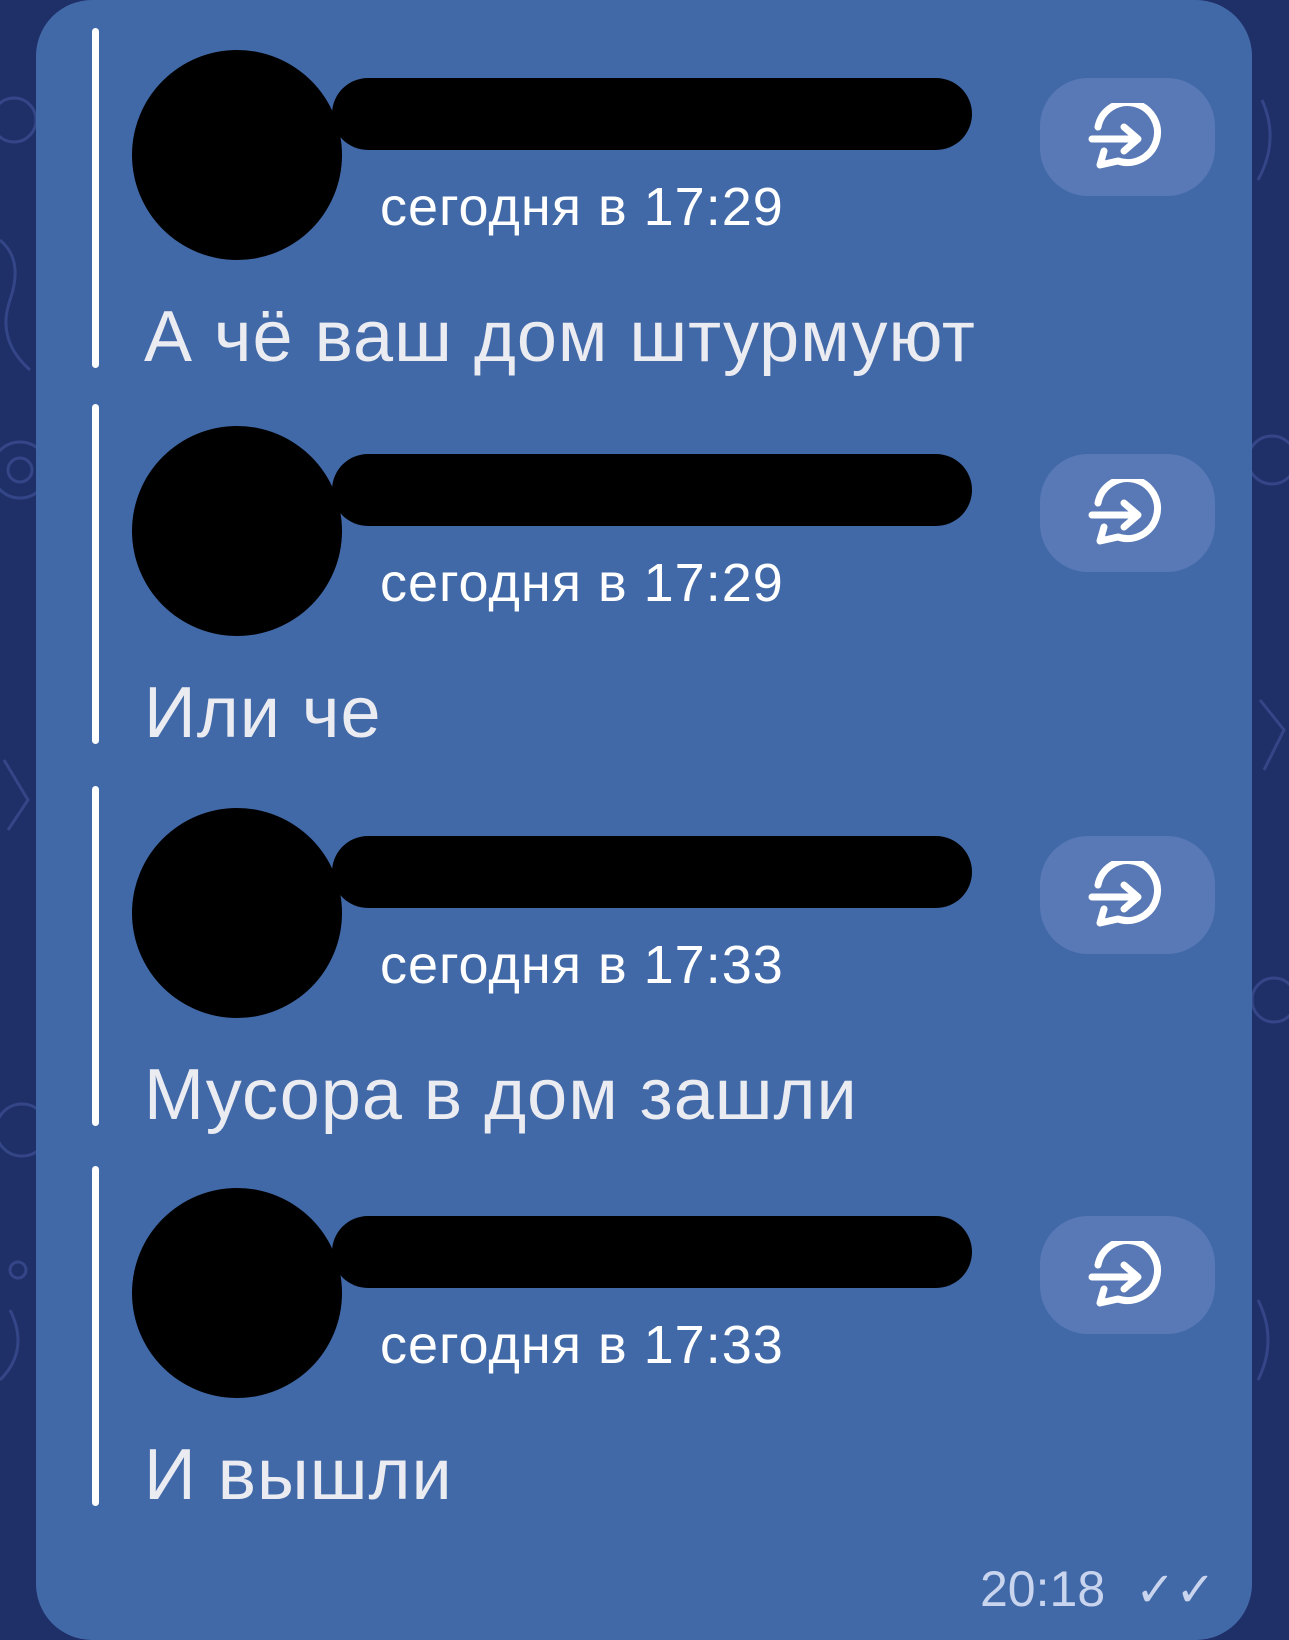 This screenshot has height=1640, width=1289. What do you see at coordinates (1175, 1590) in the screenshot?
I see `double-check-icon: ✓✓` at bounding box center [1175, 1590].